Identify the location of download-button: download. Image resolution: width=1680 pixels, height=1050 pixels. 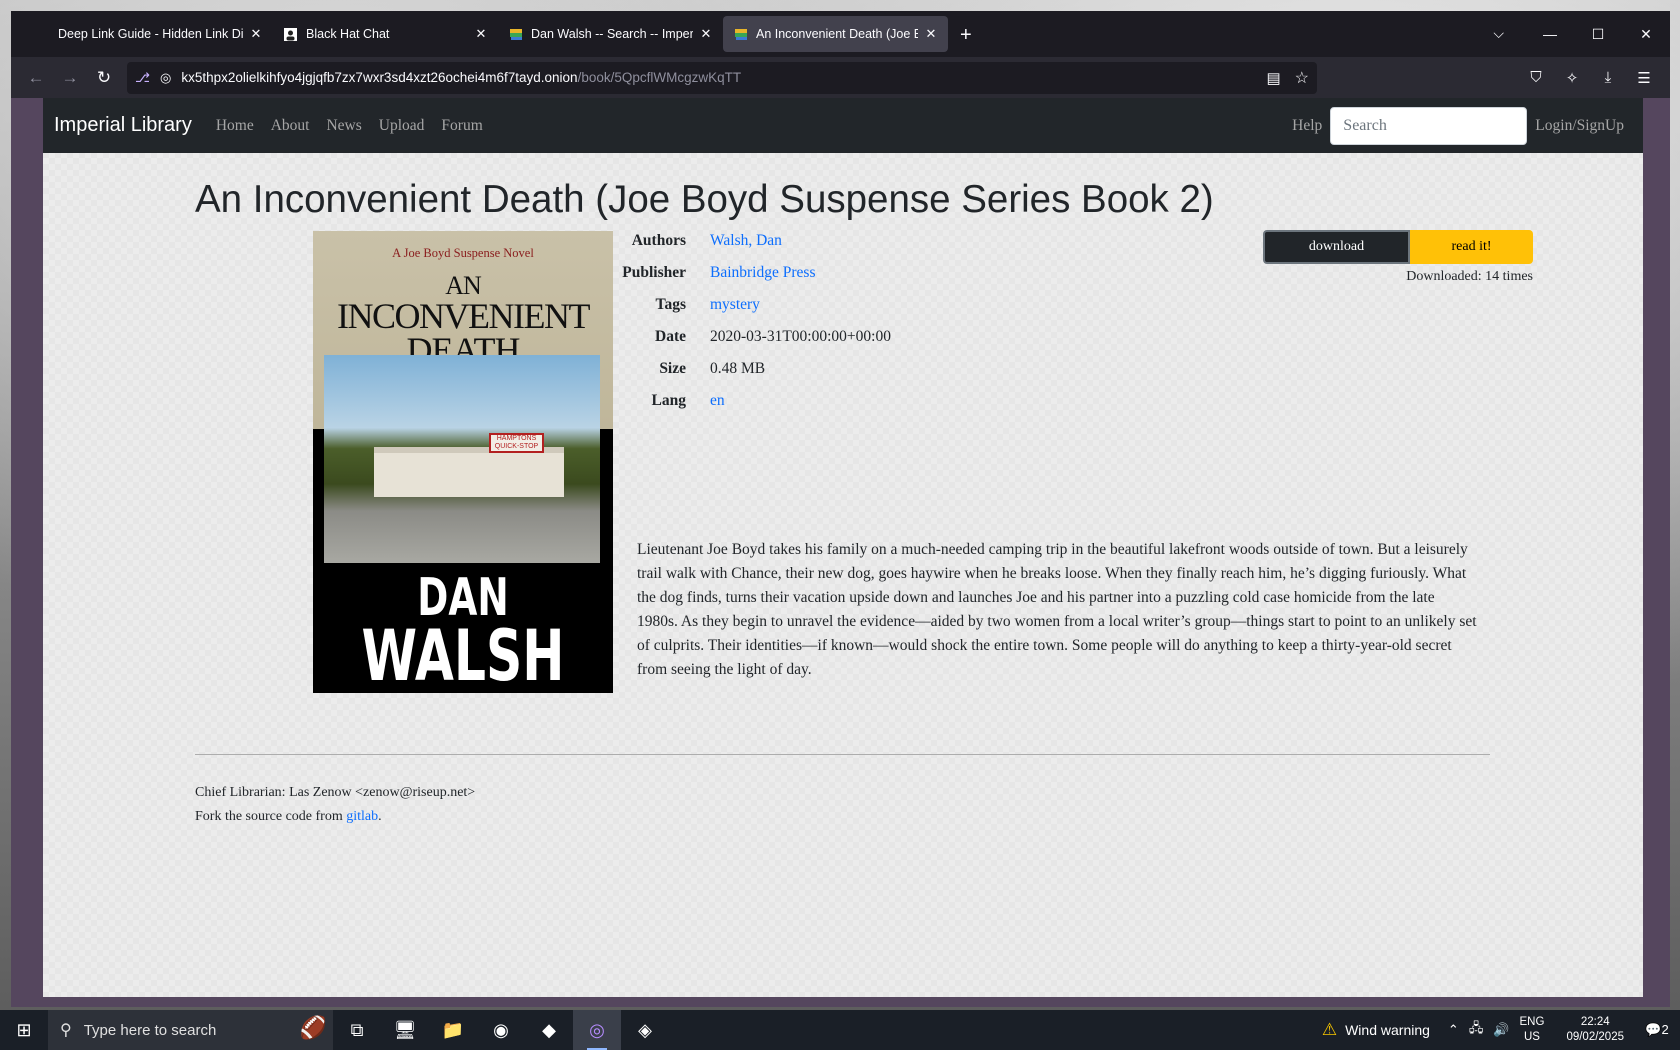
(1336, 247).